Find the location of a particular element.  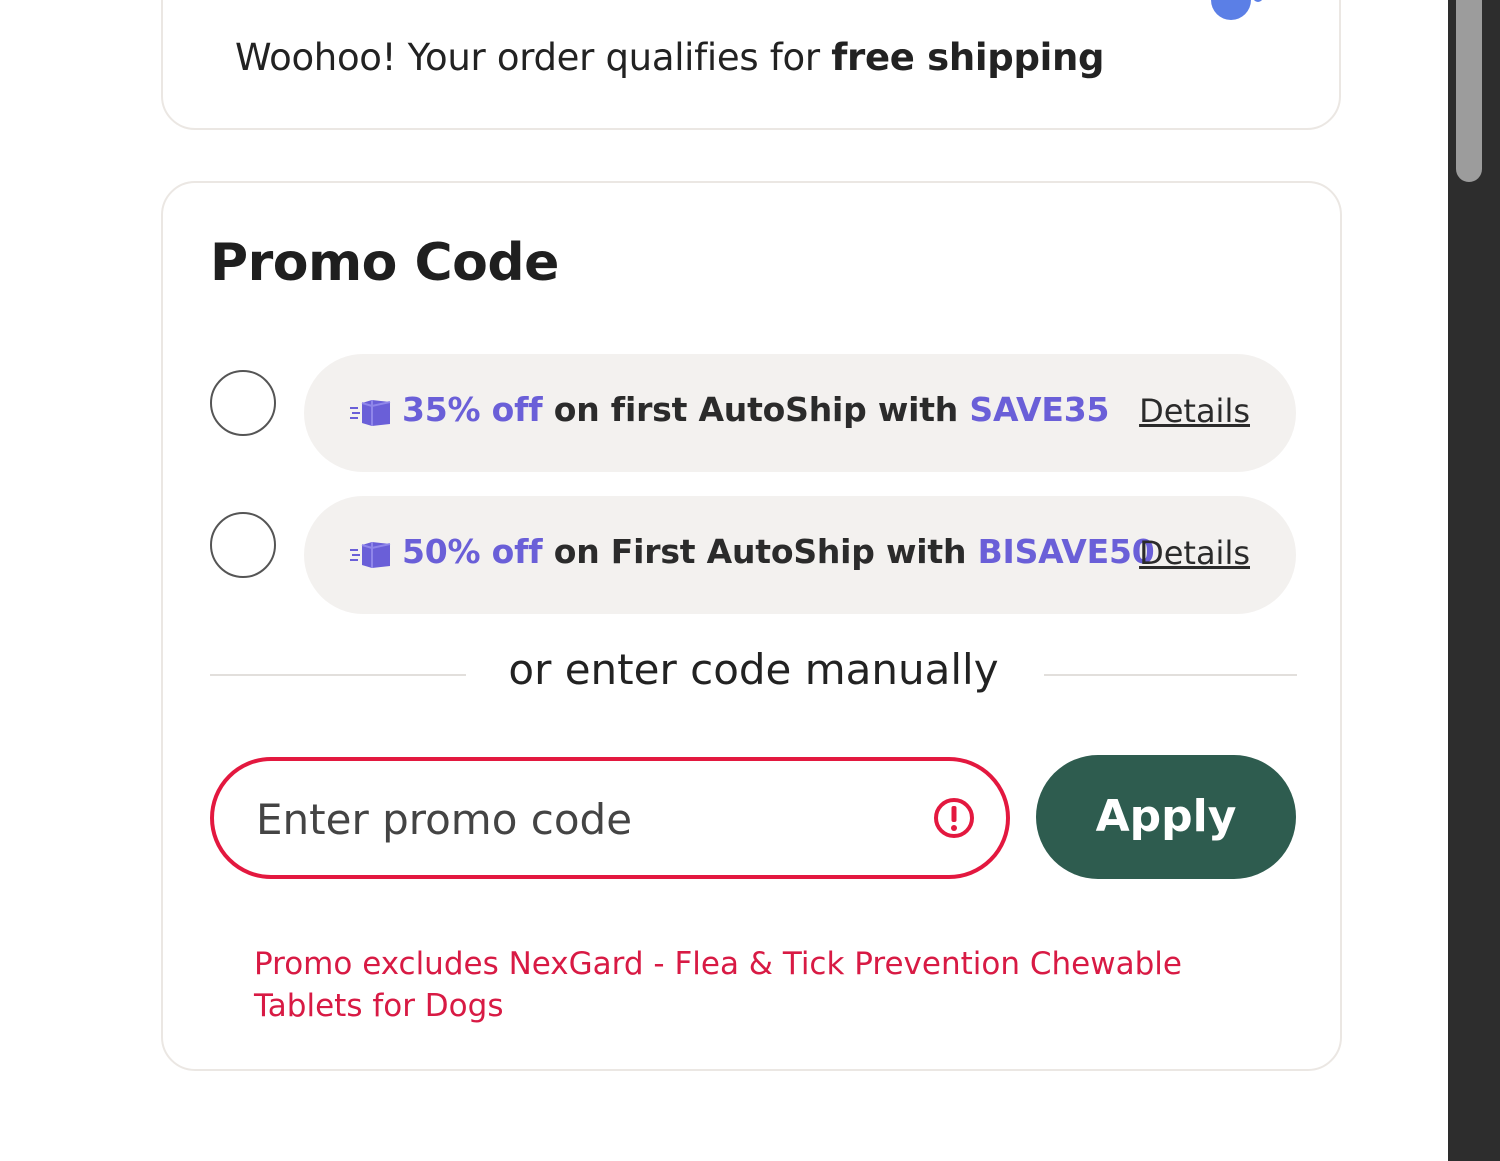

shipping-badge-icon is located at coordinates (1231, 10).